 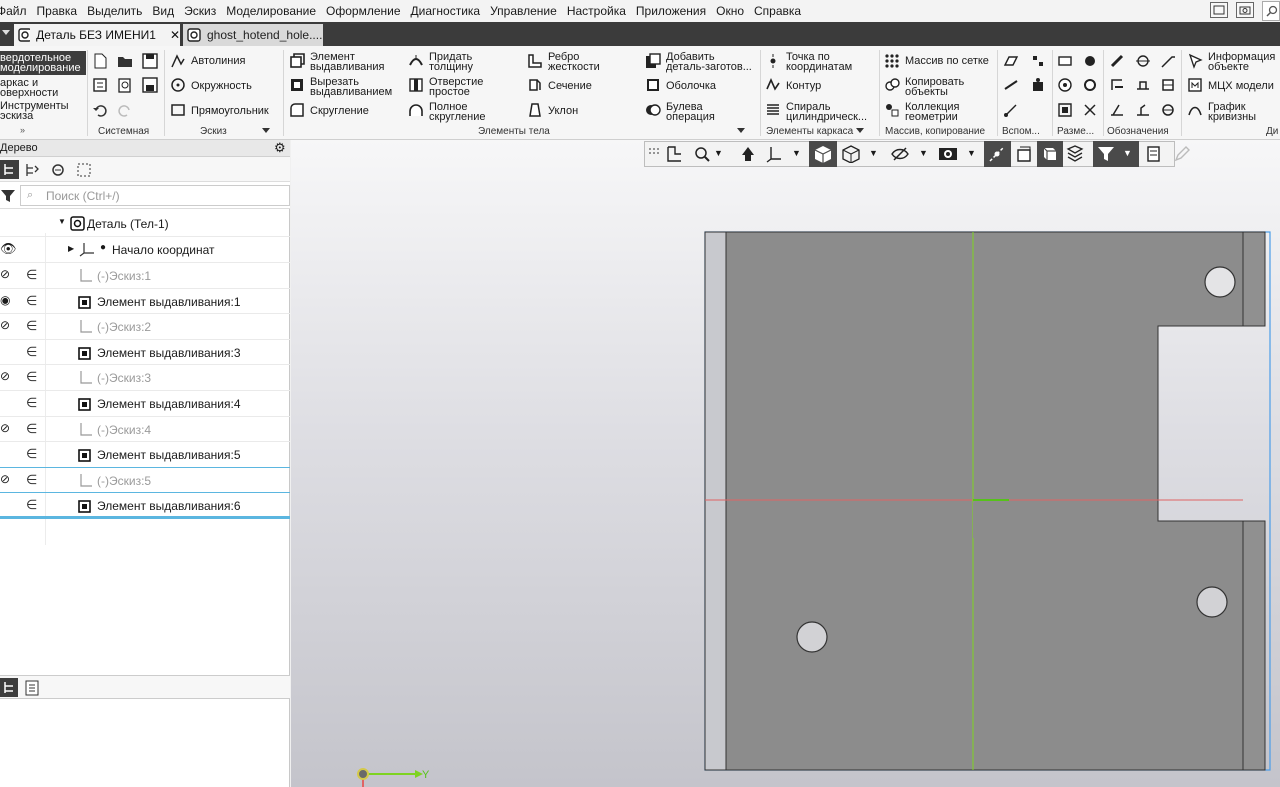 What do you see at coordinates (145, 276) in the screenshot?
I see `tree-item-sketch: ⊘ ∈ (-)Эскиз:1` at bounding box center [145, 276].